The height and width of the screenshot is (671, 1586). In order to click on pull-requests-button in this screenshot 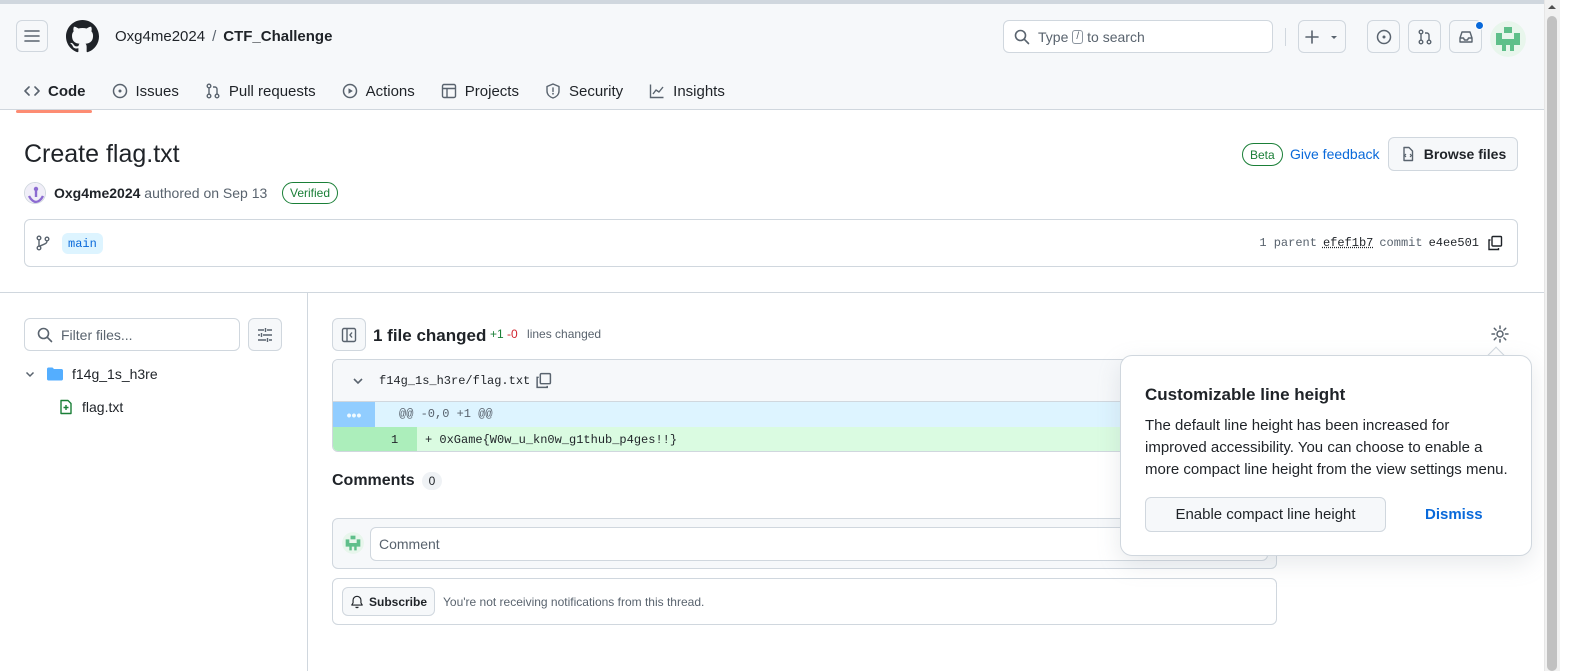, I will do `click(1424, 36)`.